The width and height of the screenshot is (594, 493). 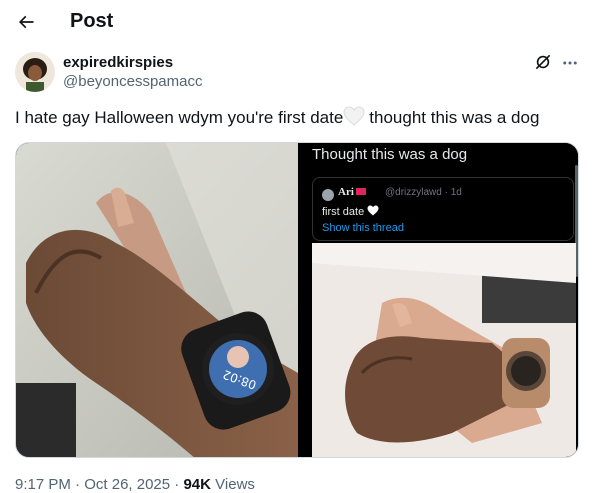 I want to click on quoted-text-content: first date, so click(x=343, y=212).